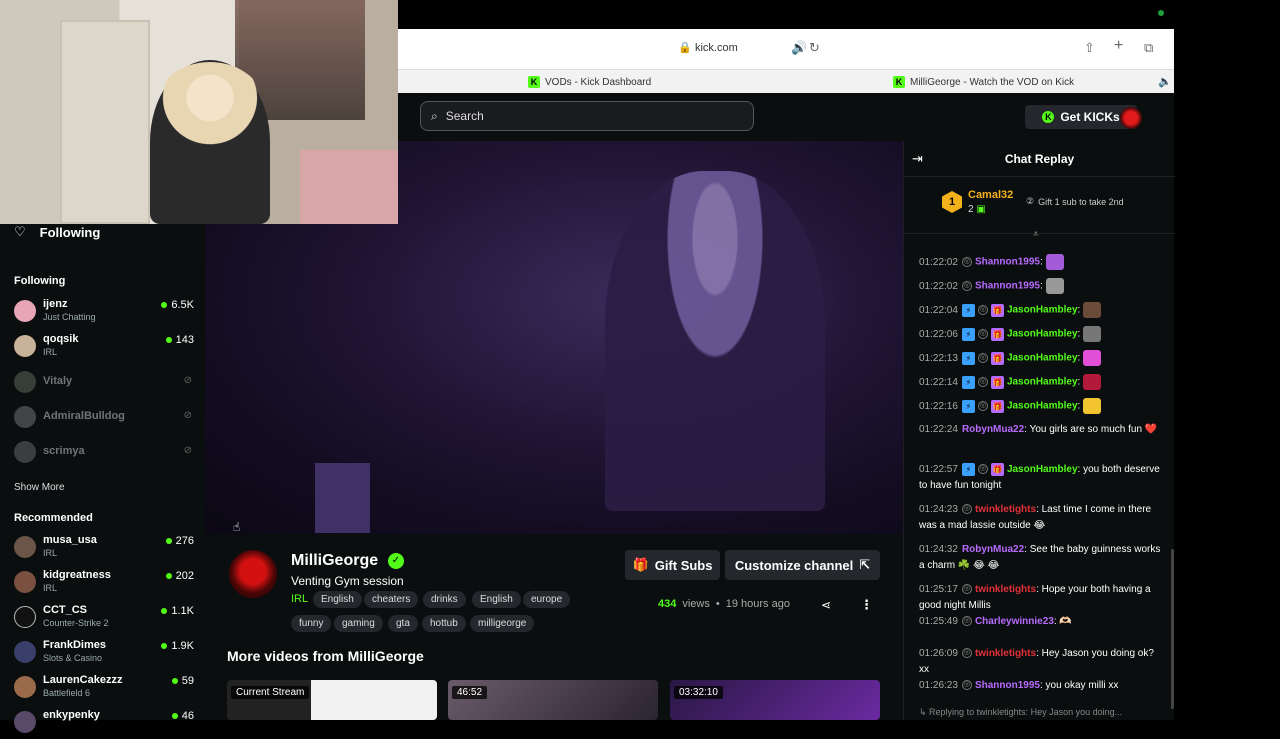 Image resolution: width=1280 pixels, height=739 pixels. What do you see at coordinates (179, 576) in the screenshot?
I see `viewer-count: 202` at bounding box center [179, 576].